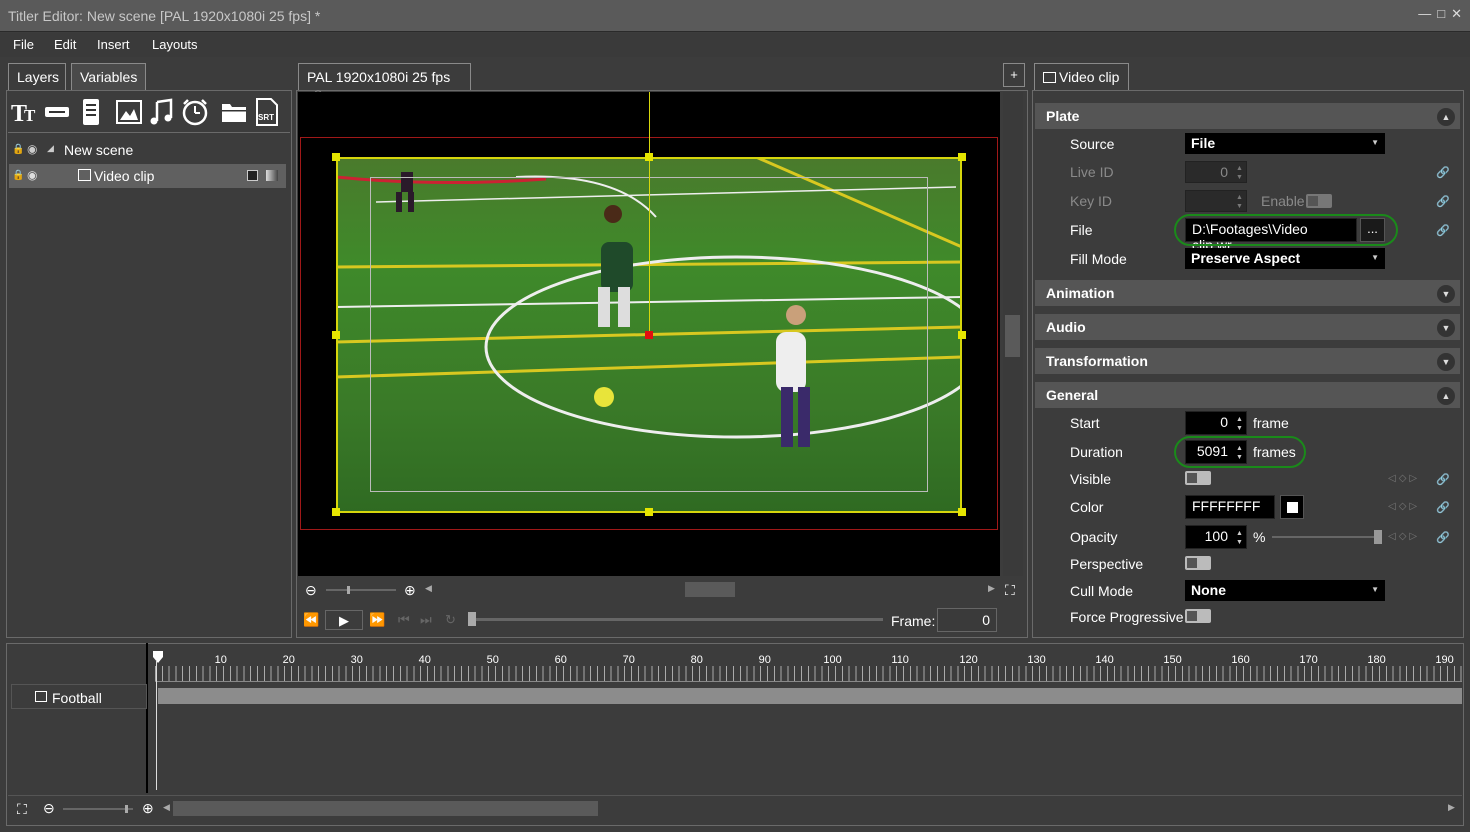 The height and width of the screenshot is (832, 1470). What do you see at coordinates (344, 620) in the screenshot?
I see `play-button: ▶` at bounding box center [344, 620].